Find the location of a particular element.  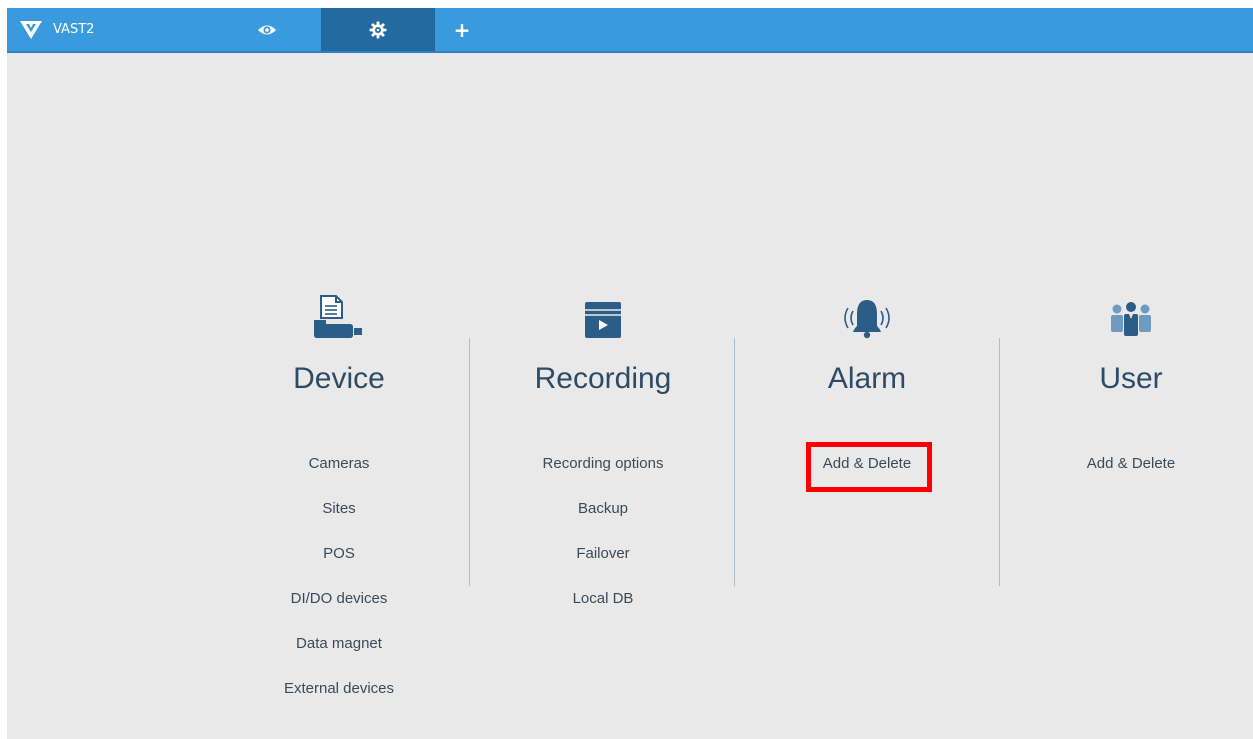

link-failover: Failover is located at coordinates (602, 553).